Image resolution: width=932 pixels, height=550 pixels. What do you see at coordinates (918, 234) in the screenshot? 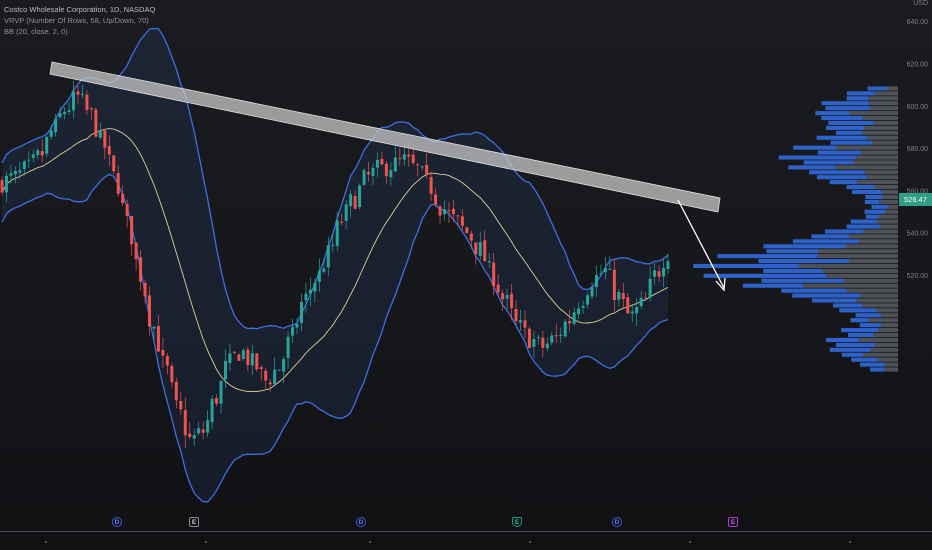
I see `price-axis-tick: 540.00` at bounding box center [918, 234].